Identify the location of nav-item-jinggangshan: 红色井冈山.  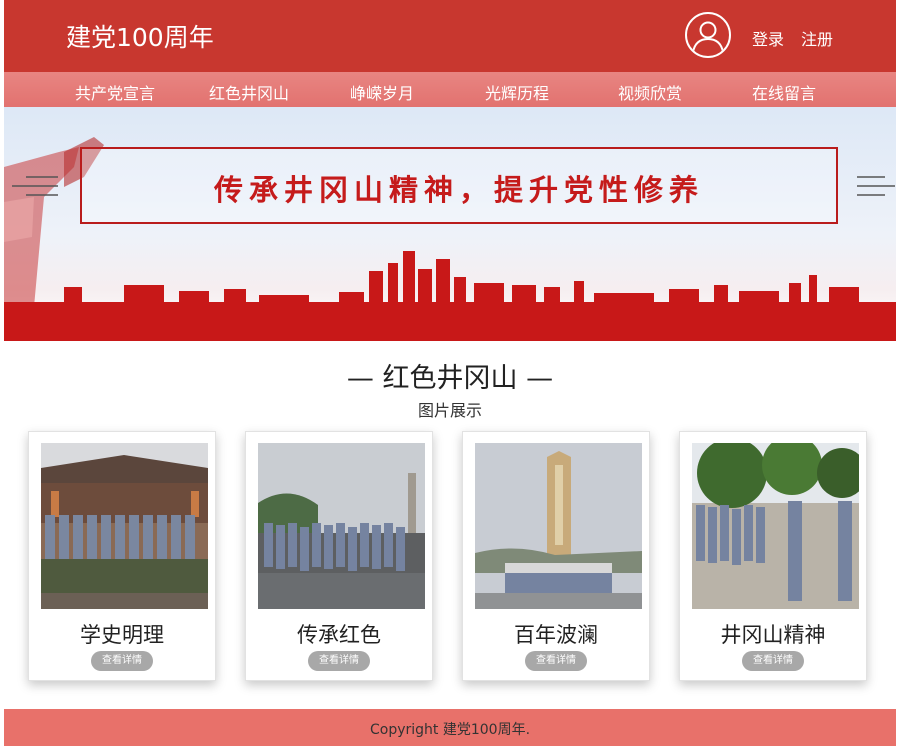
(249, 92).